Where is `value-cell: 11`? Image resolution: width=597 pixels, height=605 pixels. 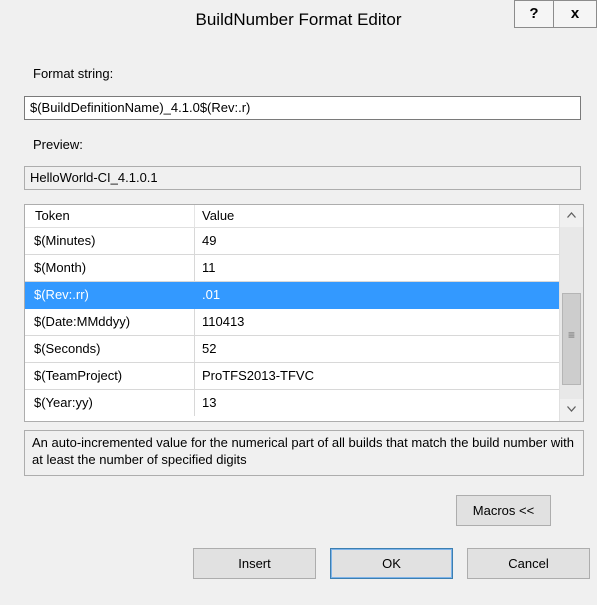
value-cell: 11 is located at coordinates (209, 267).